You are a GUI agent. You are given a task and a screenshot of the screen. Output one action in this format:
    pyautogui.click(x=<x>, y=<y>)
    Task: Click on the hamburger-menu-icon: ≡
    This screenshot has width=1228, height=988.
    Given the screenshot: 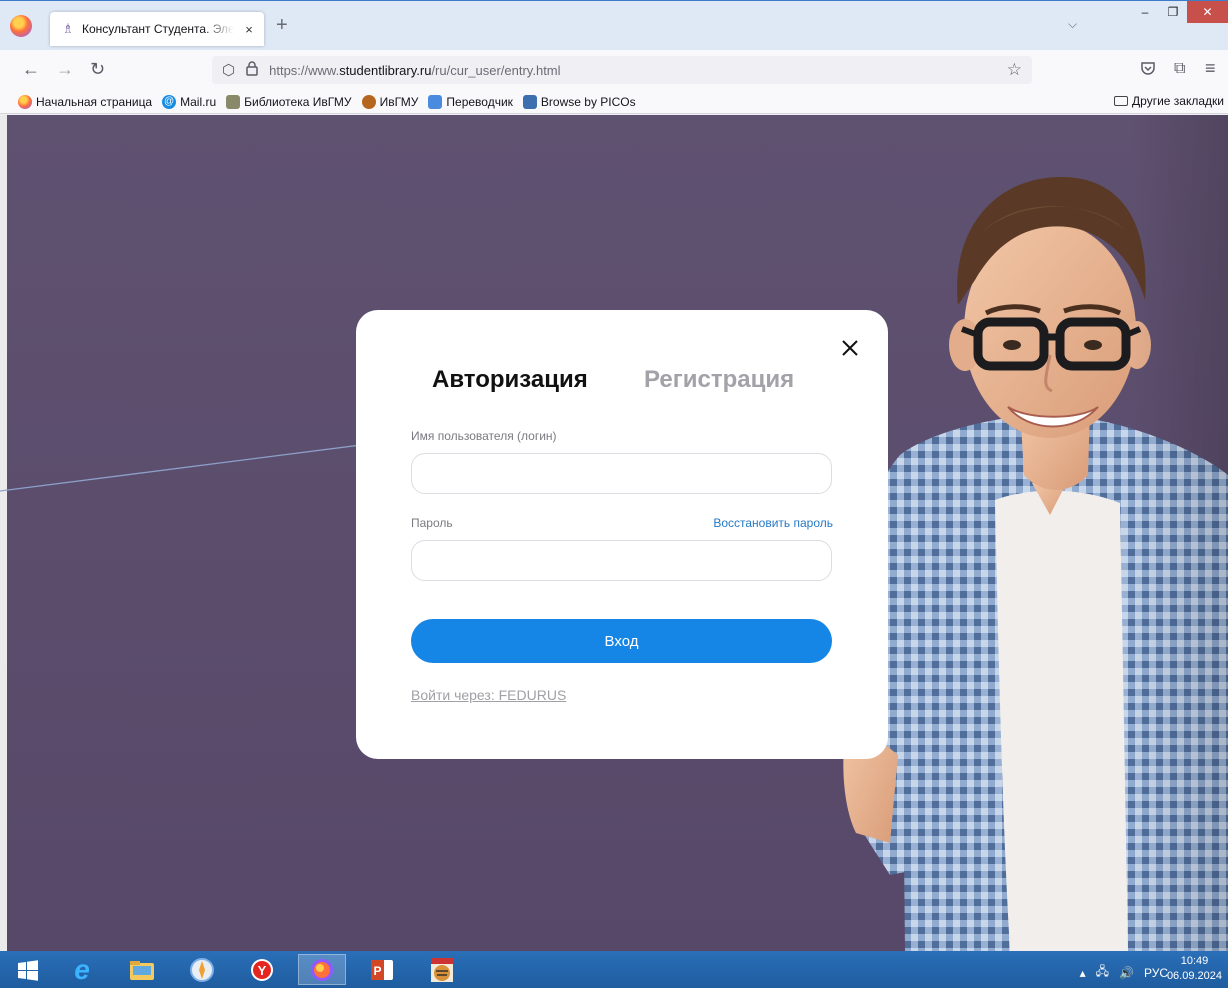 What is the action you would take?
    pyautogui.click(x=1210, y=68)
    